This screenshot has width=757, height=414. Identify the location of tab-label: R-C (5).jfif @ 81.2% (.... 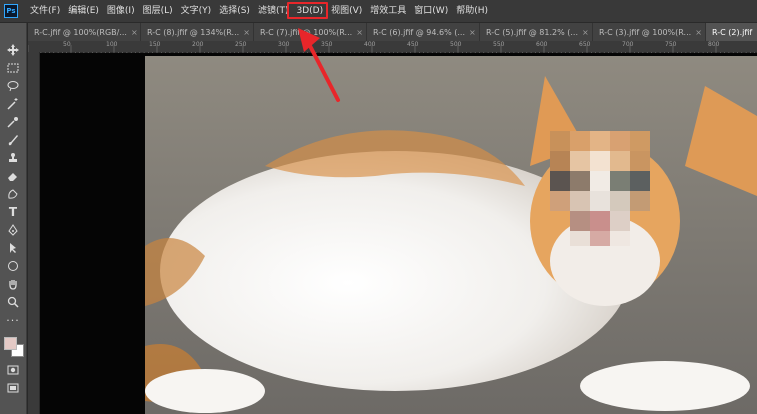
(532, 32).